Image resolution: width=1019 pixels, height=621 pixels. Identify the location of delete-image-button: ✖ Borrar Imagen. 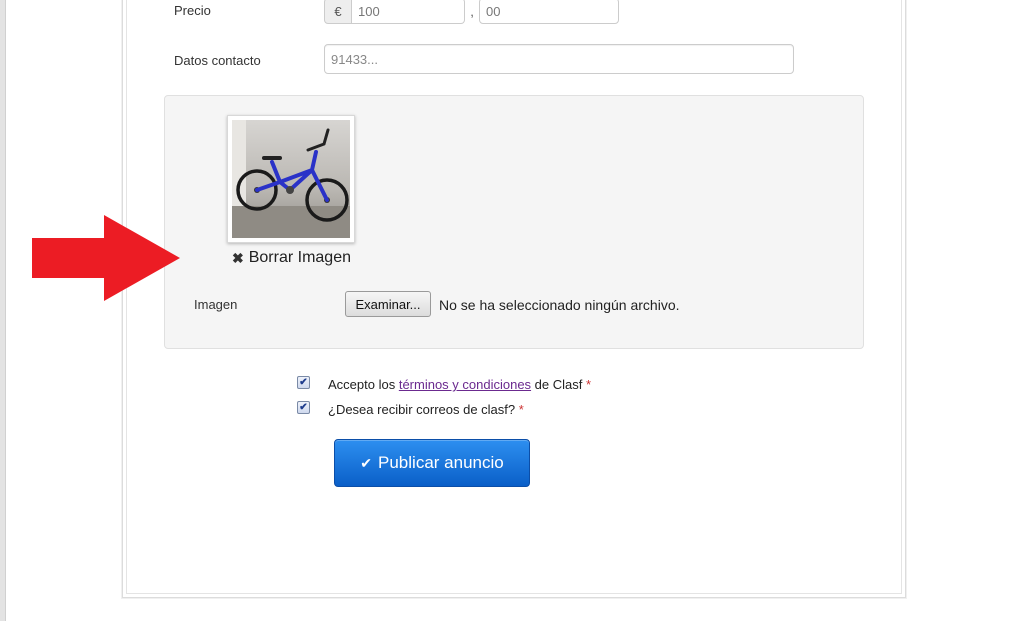
(291, 258).